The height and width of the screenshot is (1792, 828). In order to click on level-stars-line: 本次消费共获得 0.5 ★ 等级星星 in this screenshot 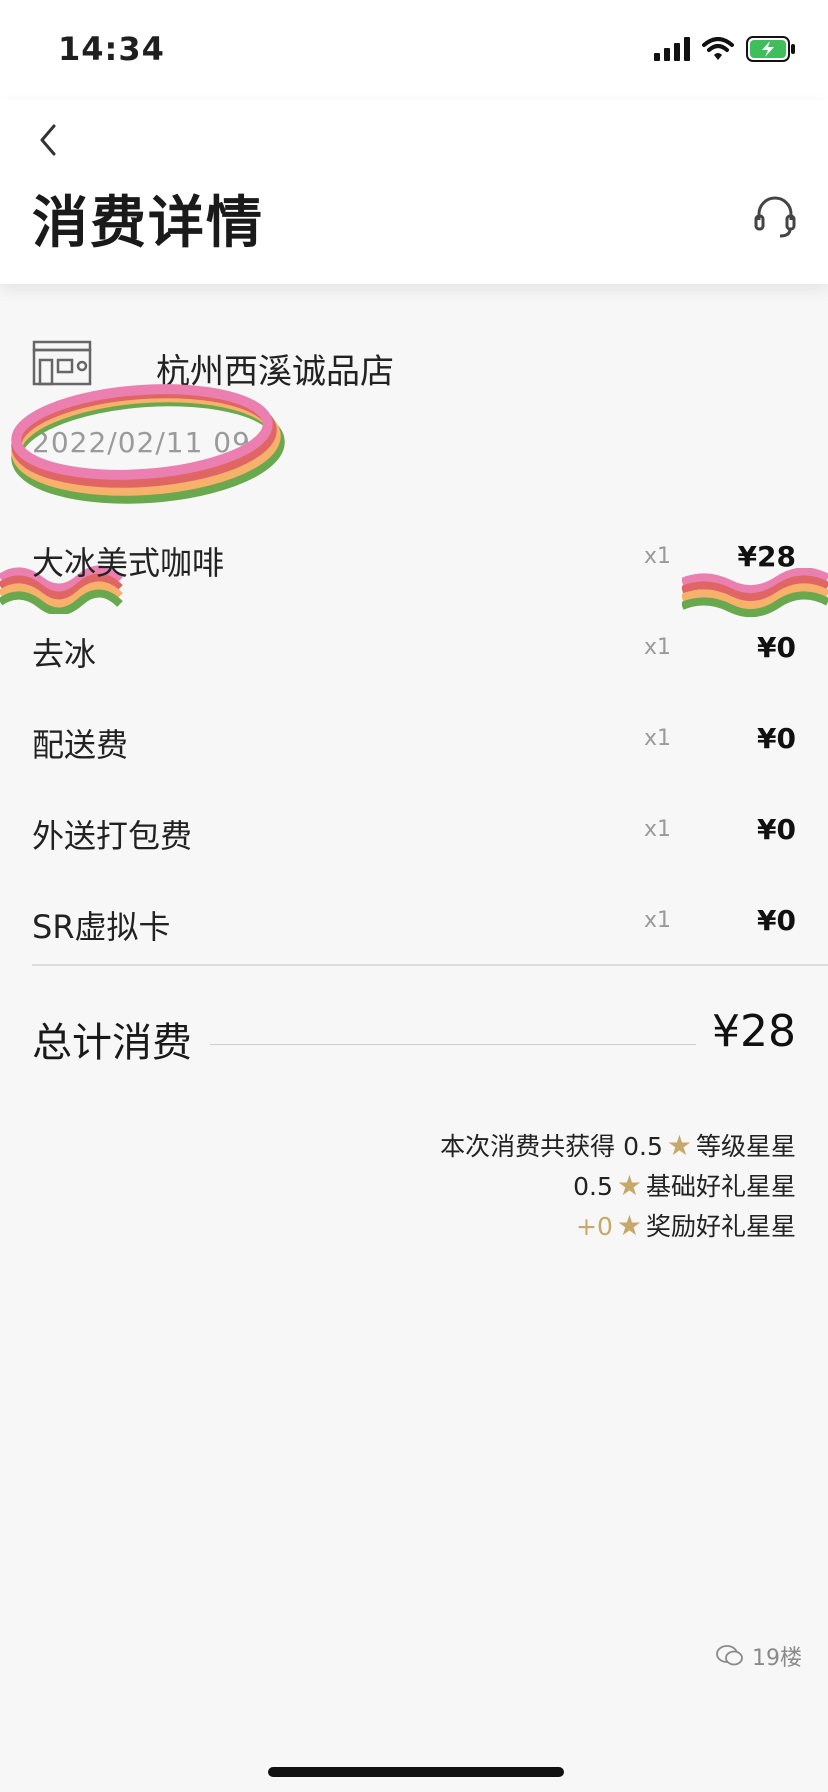, I will do `click(496, 1146)`.